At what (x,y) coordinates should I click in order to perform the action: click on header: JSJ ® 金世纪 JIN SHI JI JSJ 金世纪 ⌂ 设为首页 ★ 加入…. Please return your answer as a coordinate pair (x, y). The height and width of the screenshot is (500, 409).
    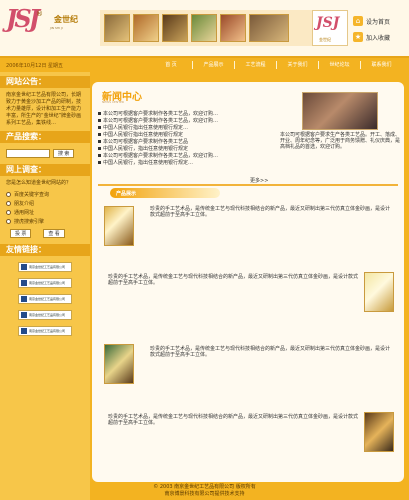
    Looking at the image, I should click on (204, 29).